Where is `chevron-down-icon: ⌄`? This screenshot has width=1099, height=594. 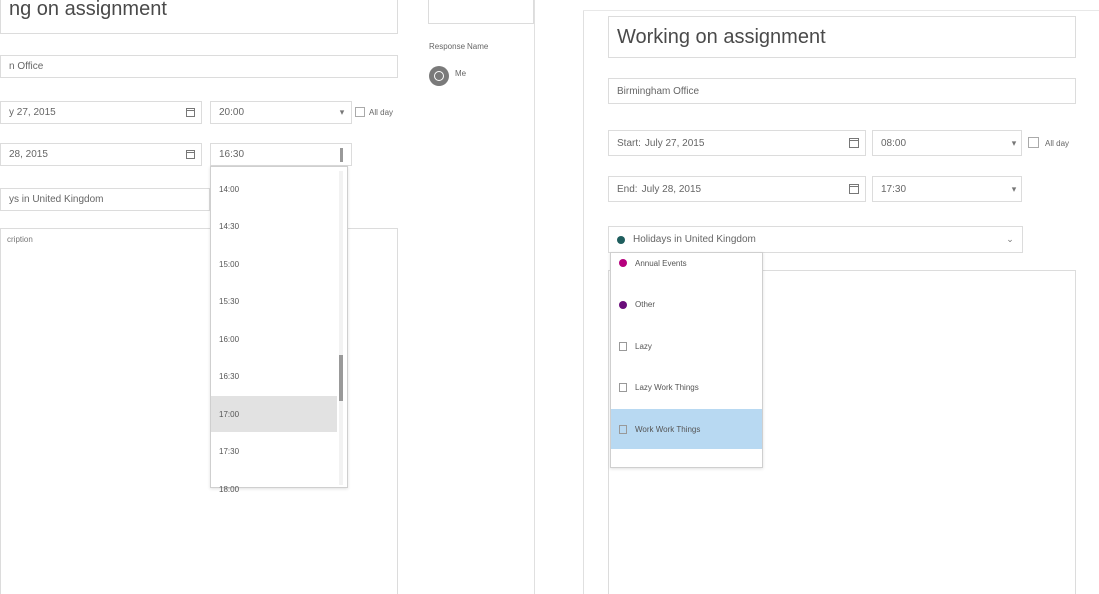 chevron-down-icon: ⌄ is located at coordinates (1010, 238).